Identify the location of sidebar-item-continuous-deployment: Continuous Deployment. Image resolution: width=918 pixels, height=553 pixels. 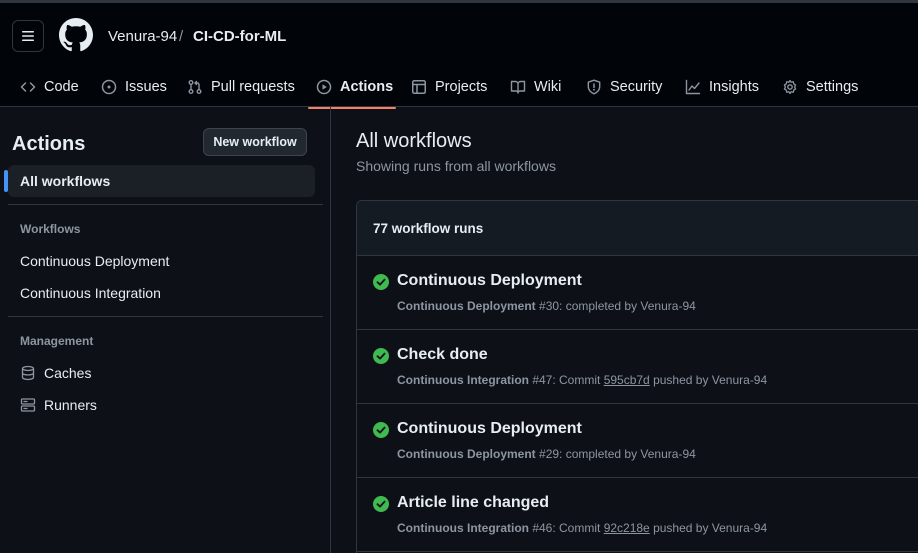
(94, 261).